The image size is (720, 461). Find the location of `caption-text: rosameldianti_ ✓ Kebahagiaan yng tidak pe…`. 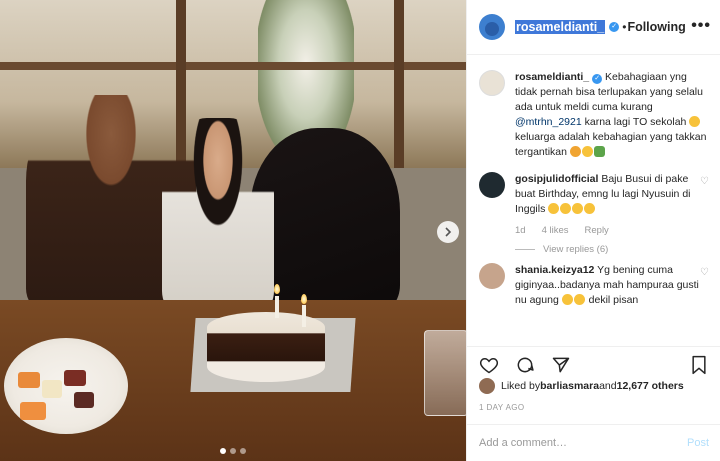

caption-text: rosameldianti_ ✓ Kebahagiaan yng tidak pe… is located at coordinates (612, 115).